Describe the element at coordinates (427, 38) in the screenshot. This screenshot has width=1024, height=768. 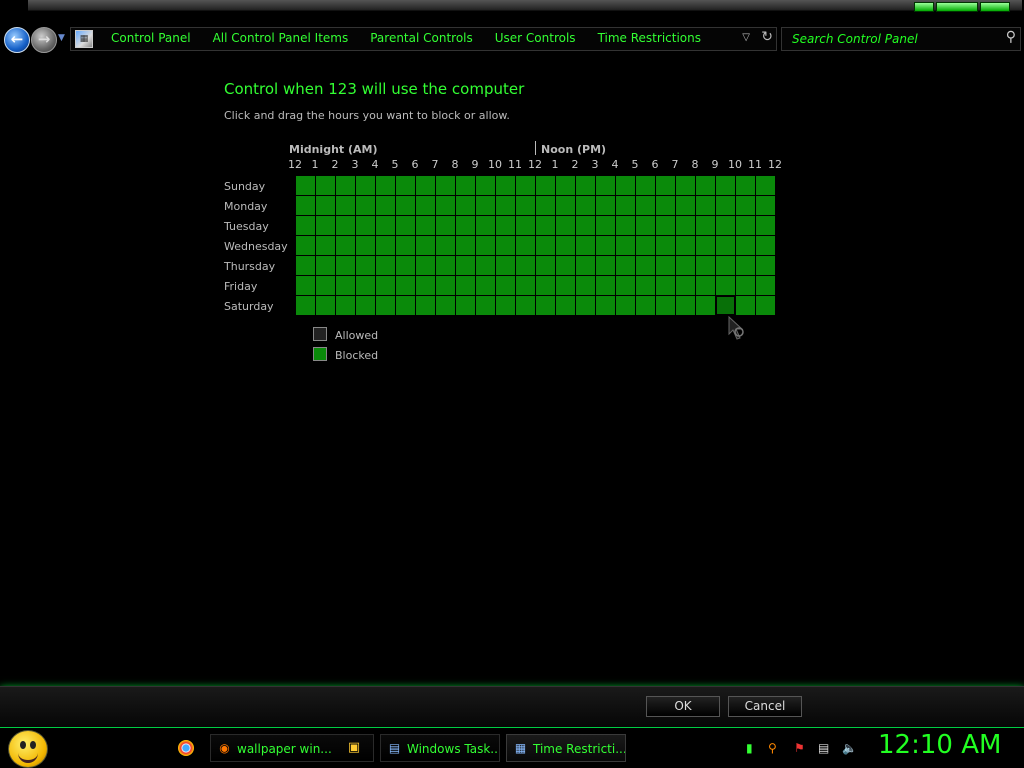
I see `breadcrumb-parental-controls: Parental Controls` at that location.